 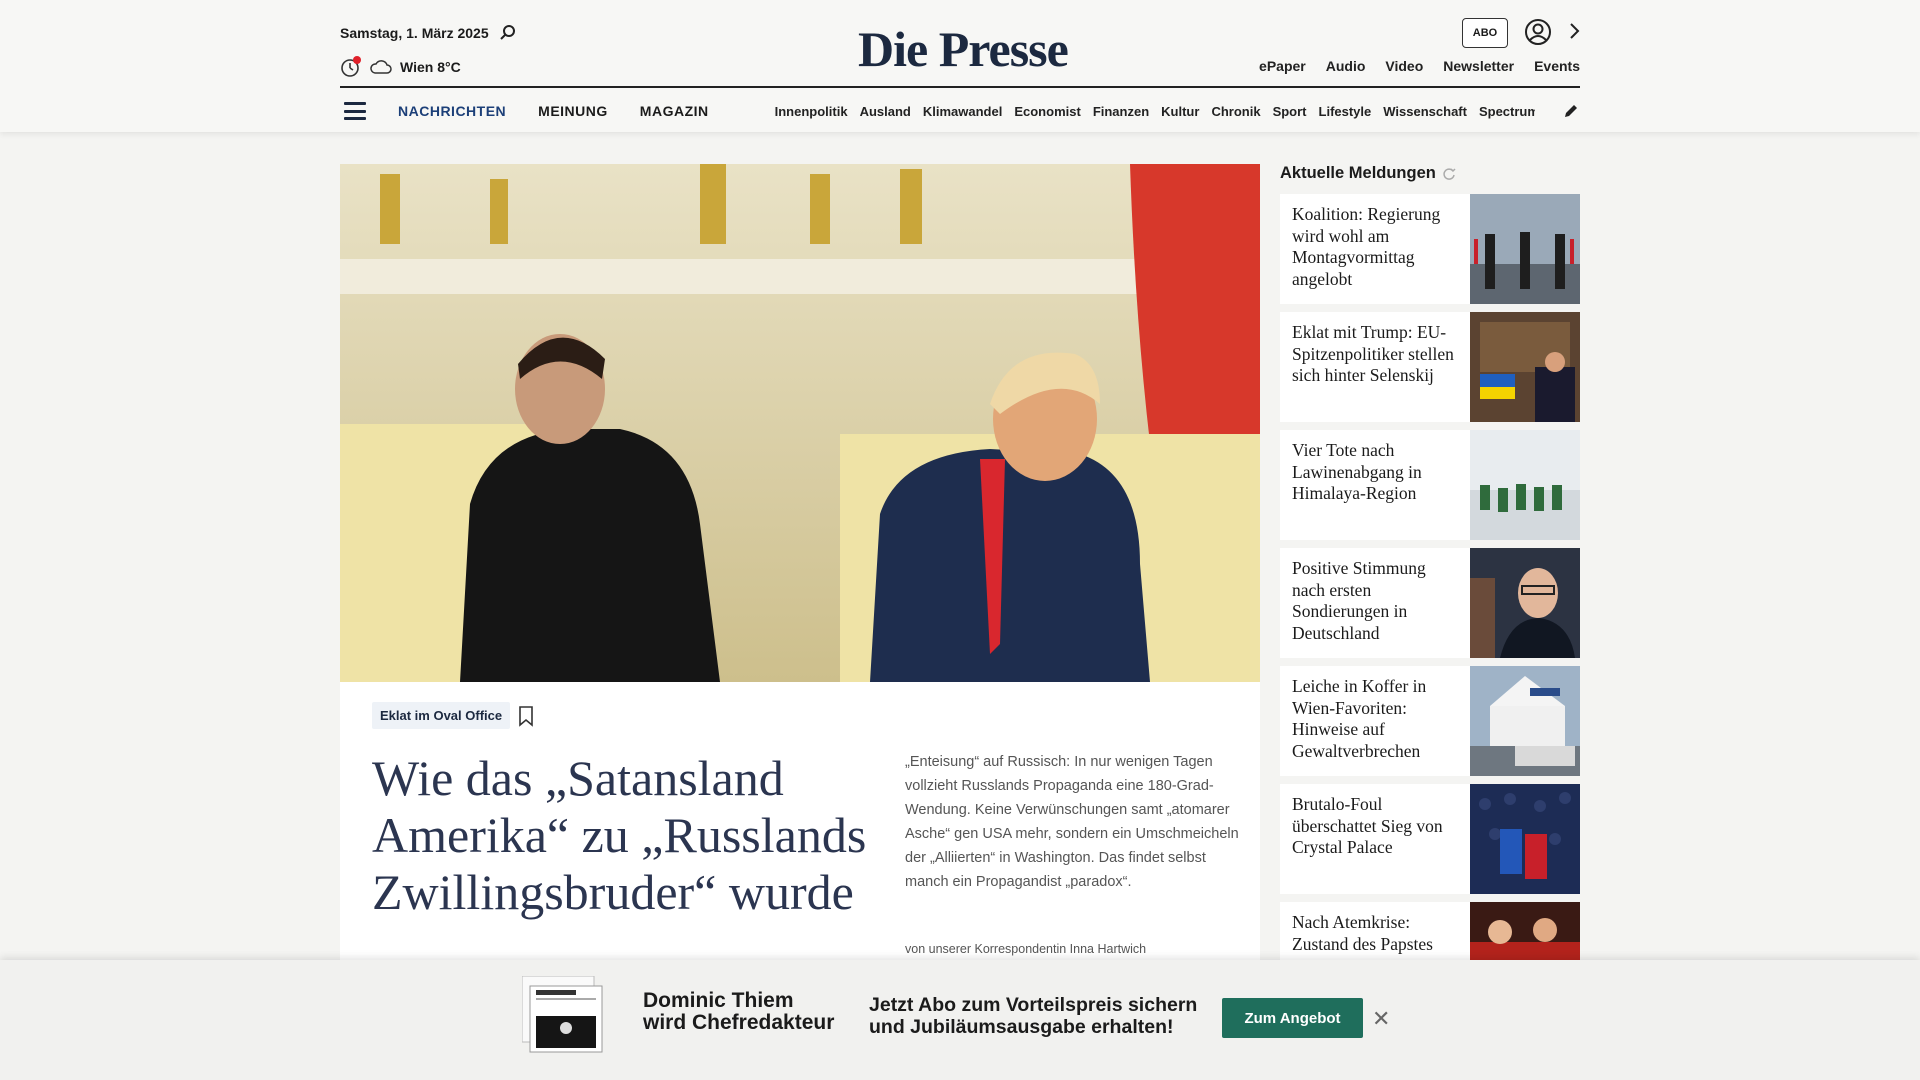 I want to click on subnav-lifestyle: Lifestyle, so click(x=1345, y=111).